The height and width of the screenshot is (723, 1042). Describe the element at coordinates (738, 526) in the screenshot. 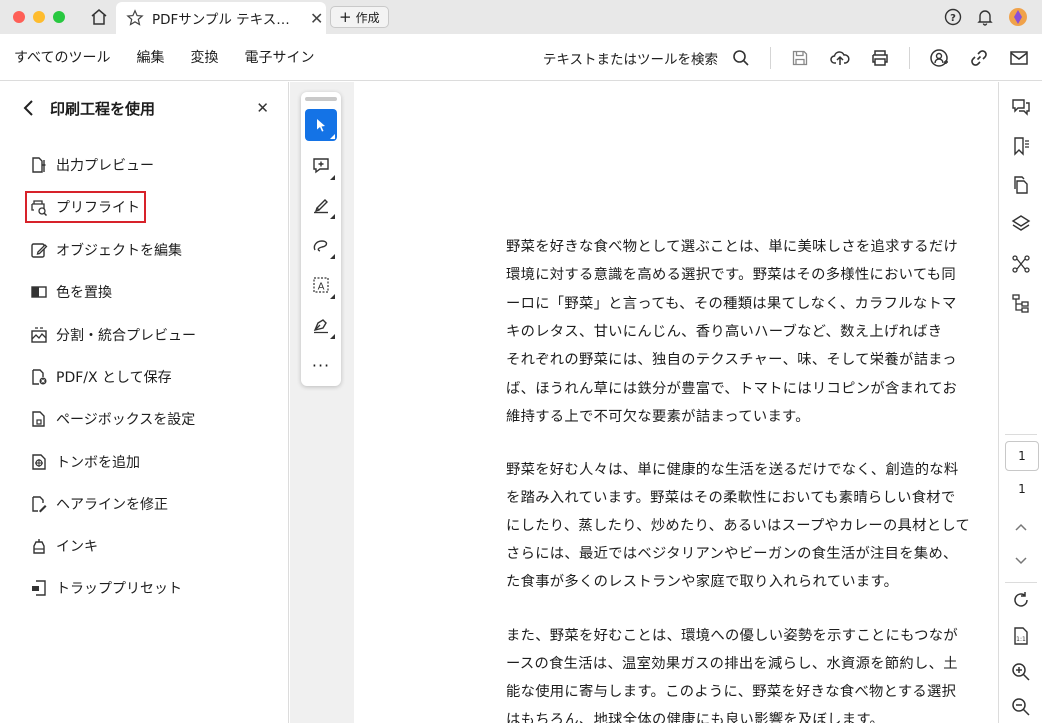

I see `text-line: にしたり、蒸したり、炒めたり、あるいはスープやカレーの具材として` at that location.